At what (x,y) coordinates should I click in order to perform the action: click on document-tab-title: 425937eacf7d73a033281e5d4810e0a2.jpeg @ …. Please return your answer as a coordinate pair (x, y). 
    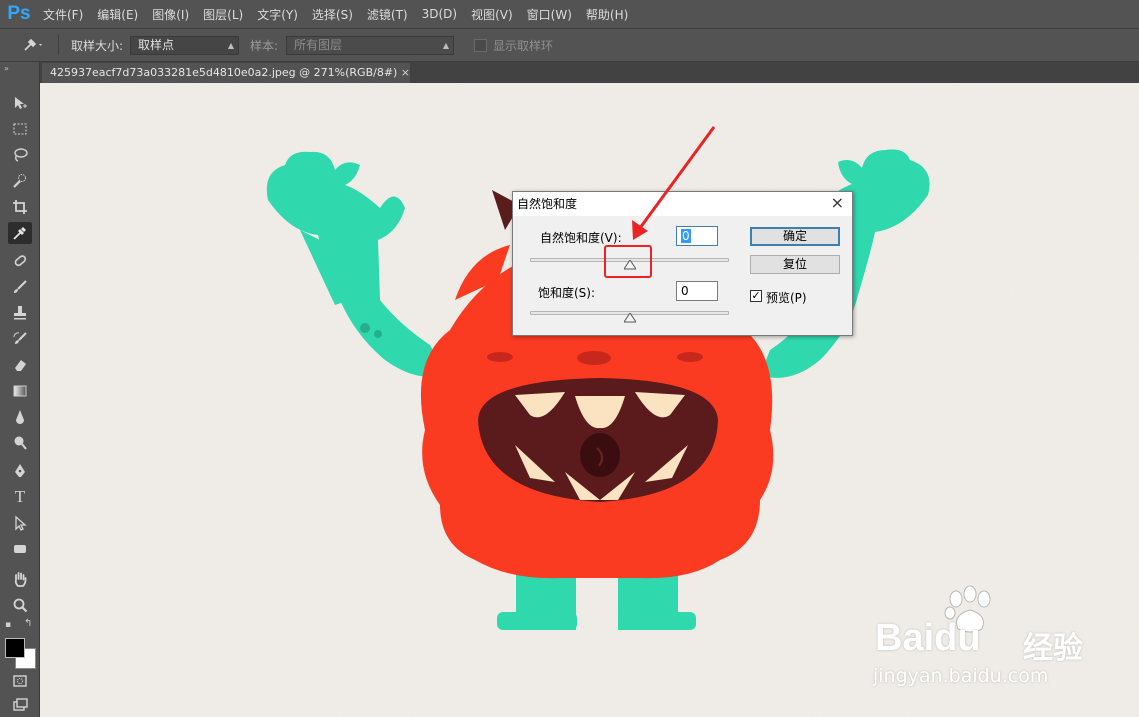
    Looking at the image, I should click on (224, 72).